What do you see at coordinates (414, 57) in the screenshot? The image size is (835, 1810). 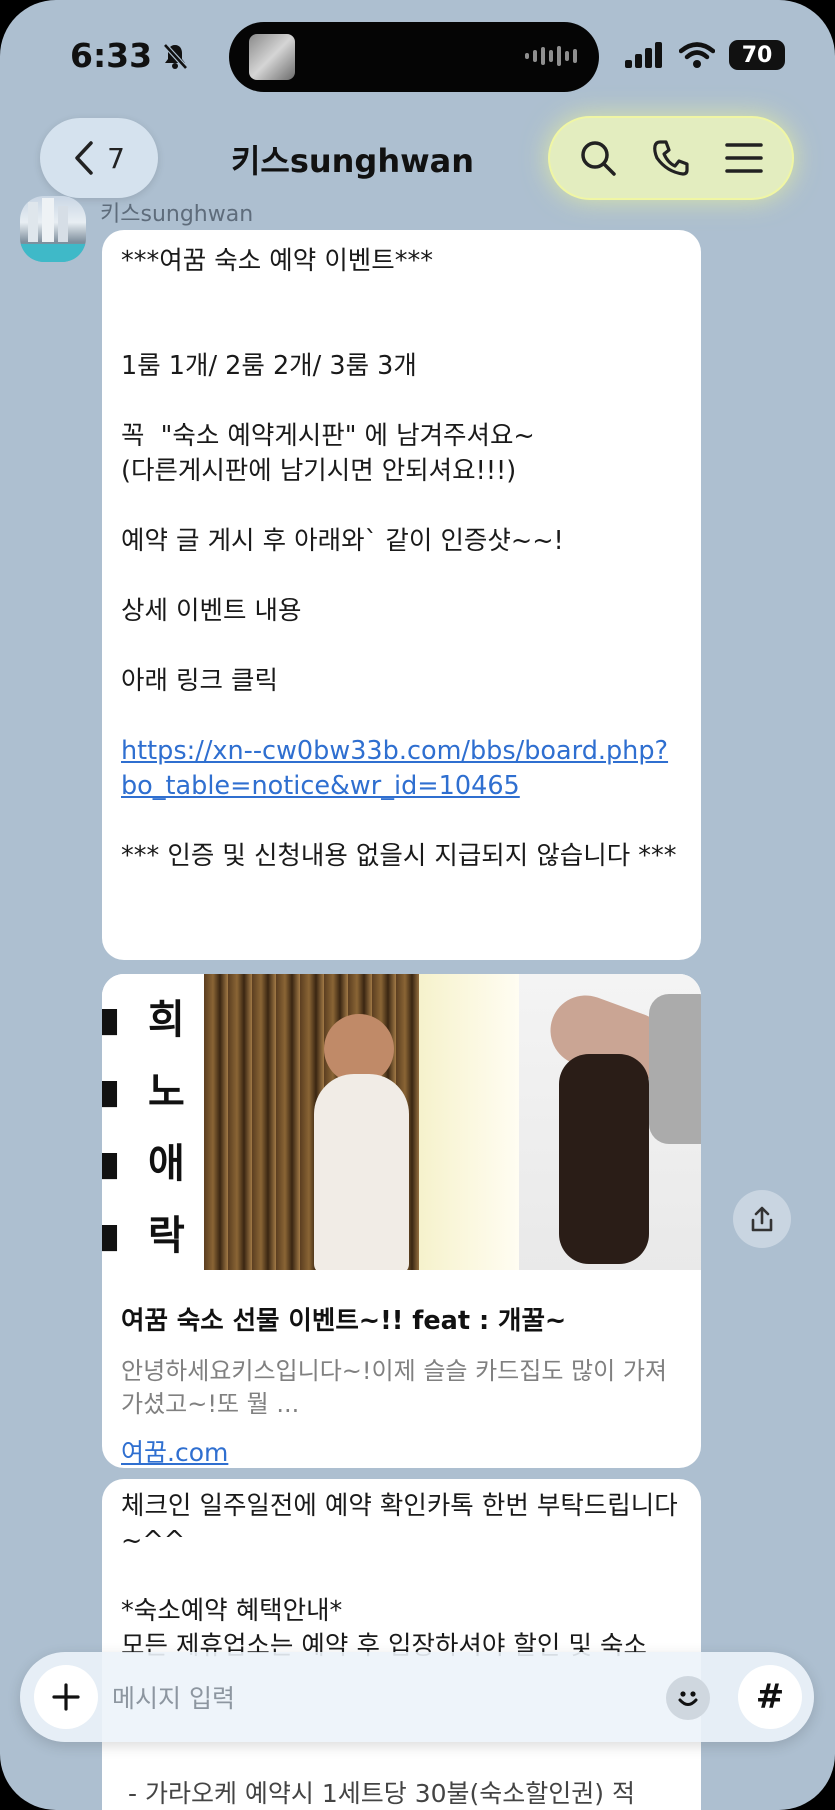 I see `dynamic-island` at bounding box center [414, 57].